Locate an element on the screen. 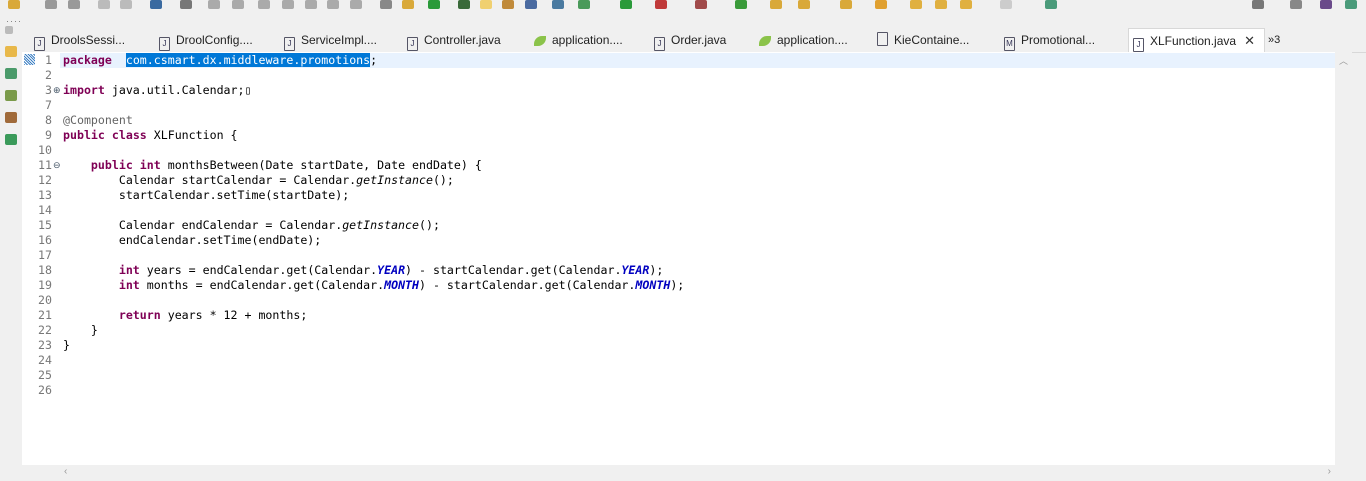 This screenshot has height=481, width=1366. tab-label: Order.java is located at coordinates (699, 40).